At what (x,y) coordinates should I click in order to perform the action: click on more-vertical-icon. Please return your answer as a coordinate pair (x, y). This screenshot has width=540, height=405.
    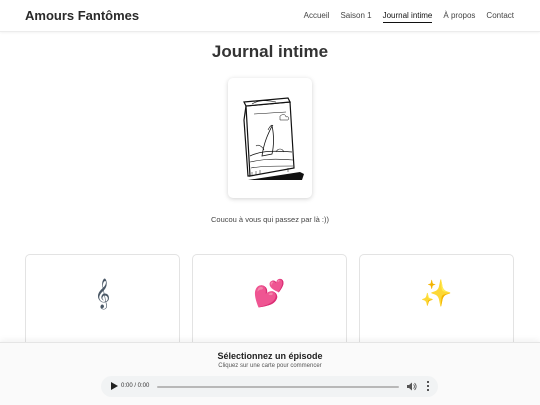
    Looking at the image, I should click on (427, 386).